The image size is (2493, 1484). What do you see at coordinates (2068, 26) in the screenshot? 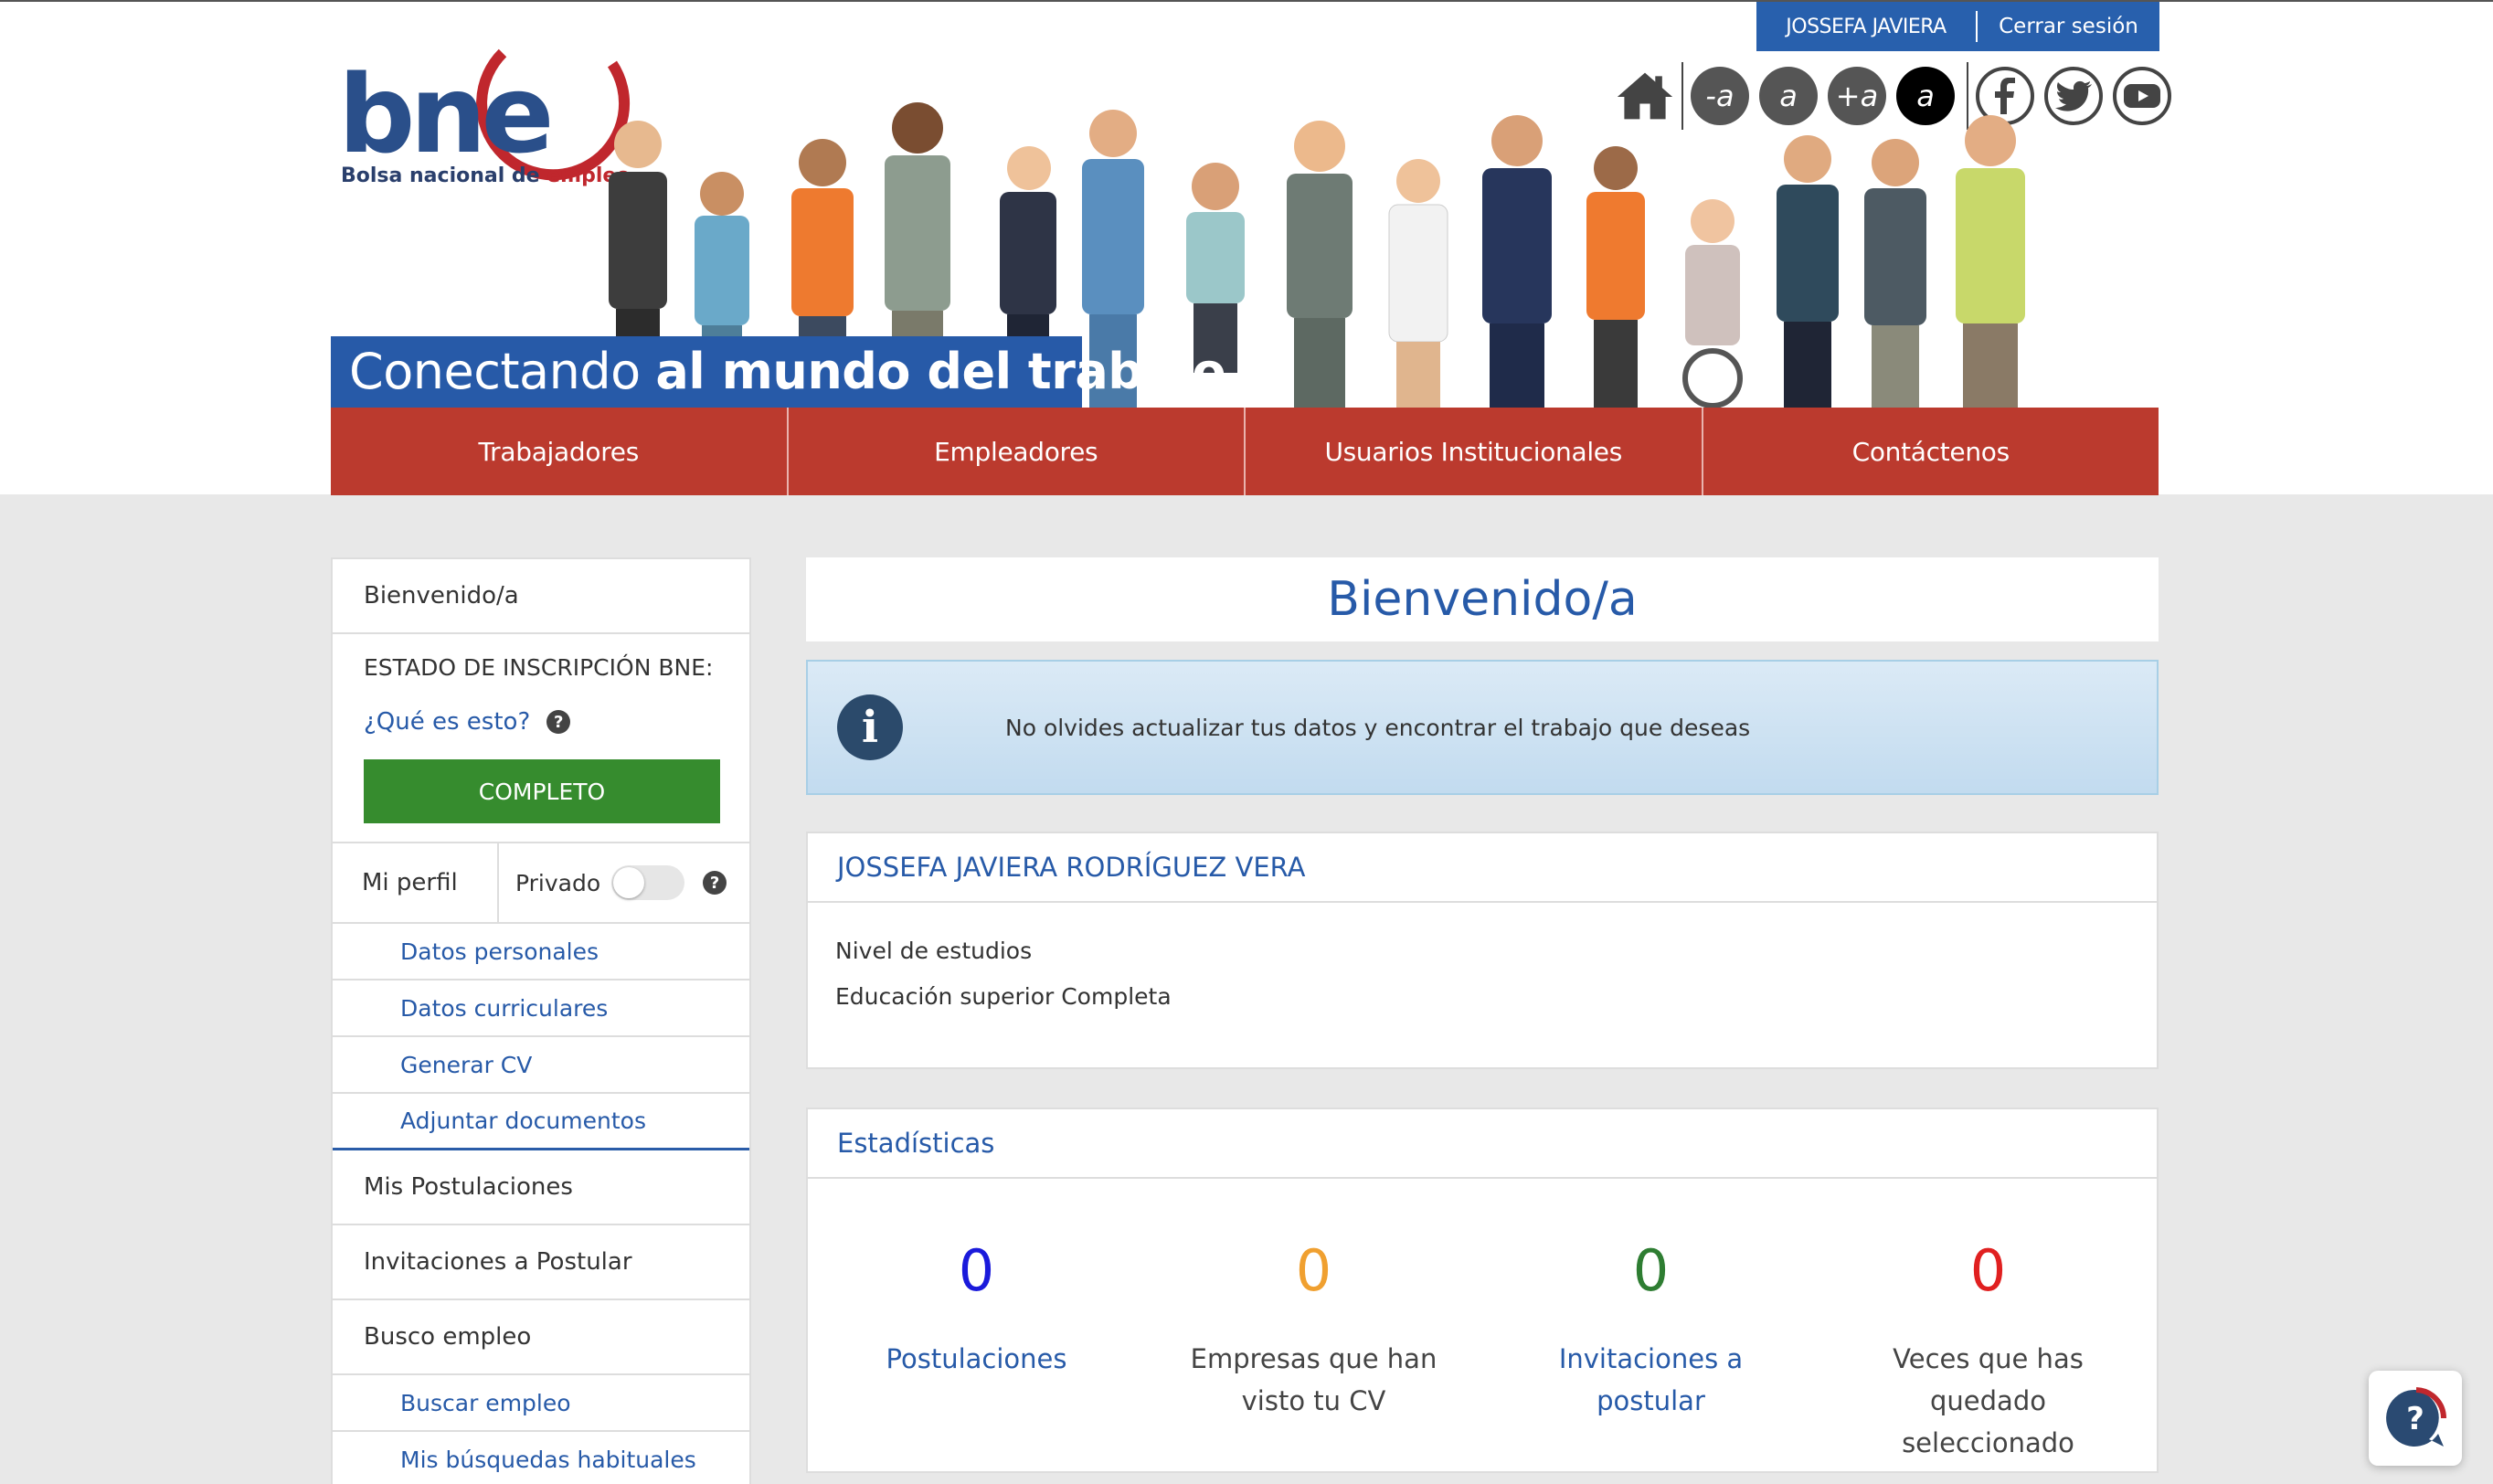
I see `logout-link: Cerrar sesión` at bounding box center [2068, 26].